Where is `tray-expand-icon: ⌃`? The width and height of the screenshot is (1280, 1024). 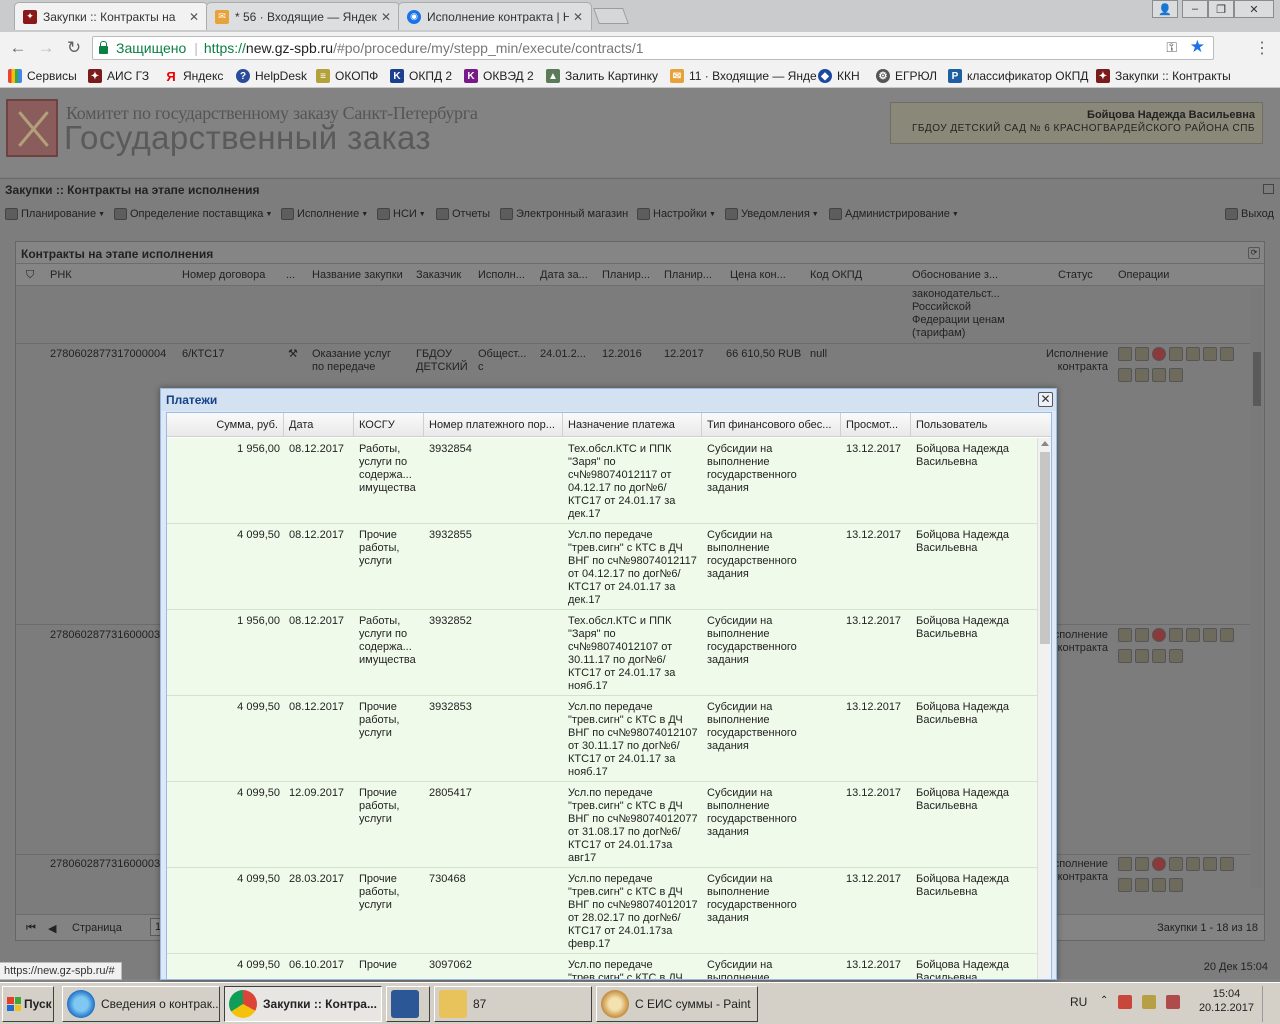
tray-expand-icon: ⌃ is located at coordinates (1107, 1002).